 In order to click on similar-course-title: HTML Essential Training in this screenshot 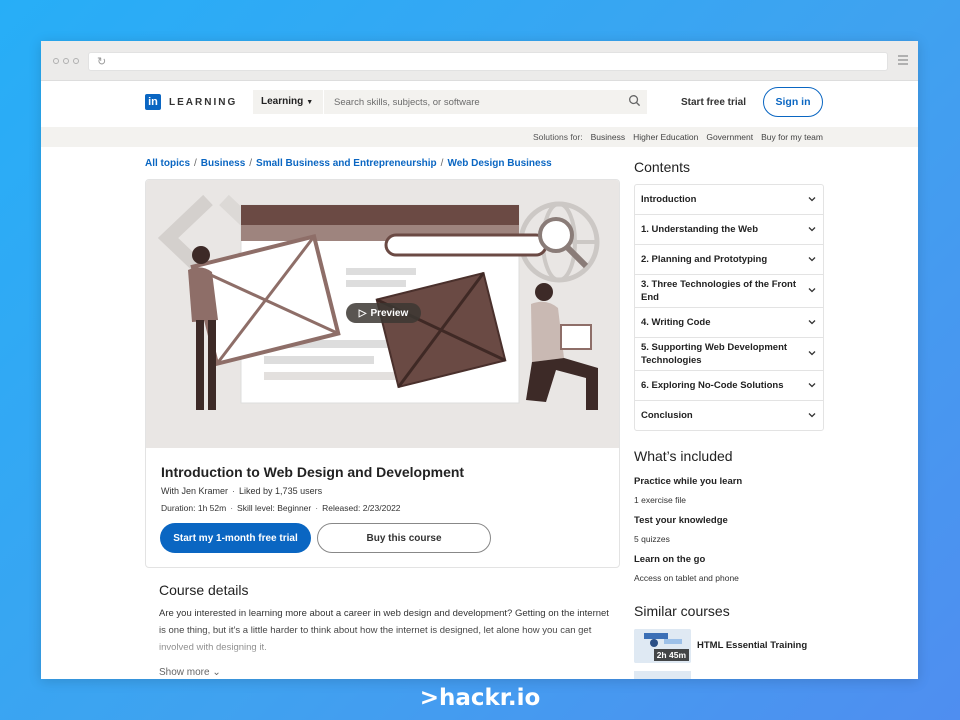, I will do `click(752, 645)`.